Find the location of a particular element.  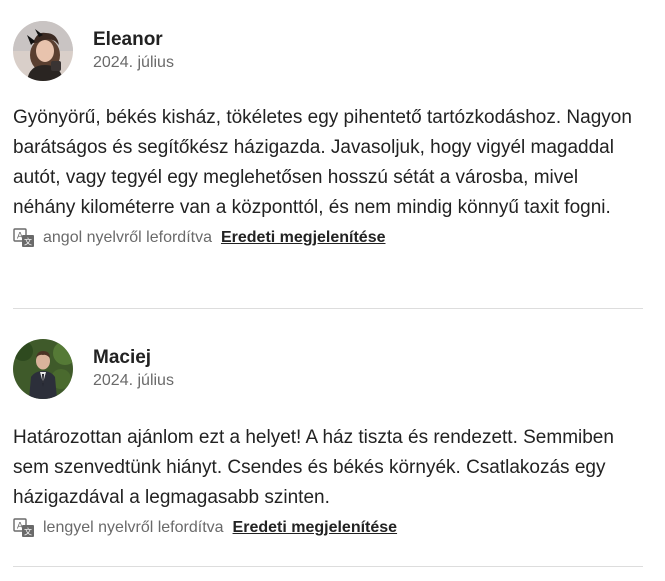

reviewer-name: Eleanor is located at coordinates (128, 39).